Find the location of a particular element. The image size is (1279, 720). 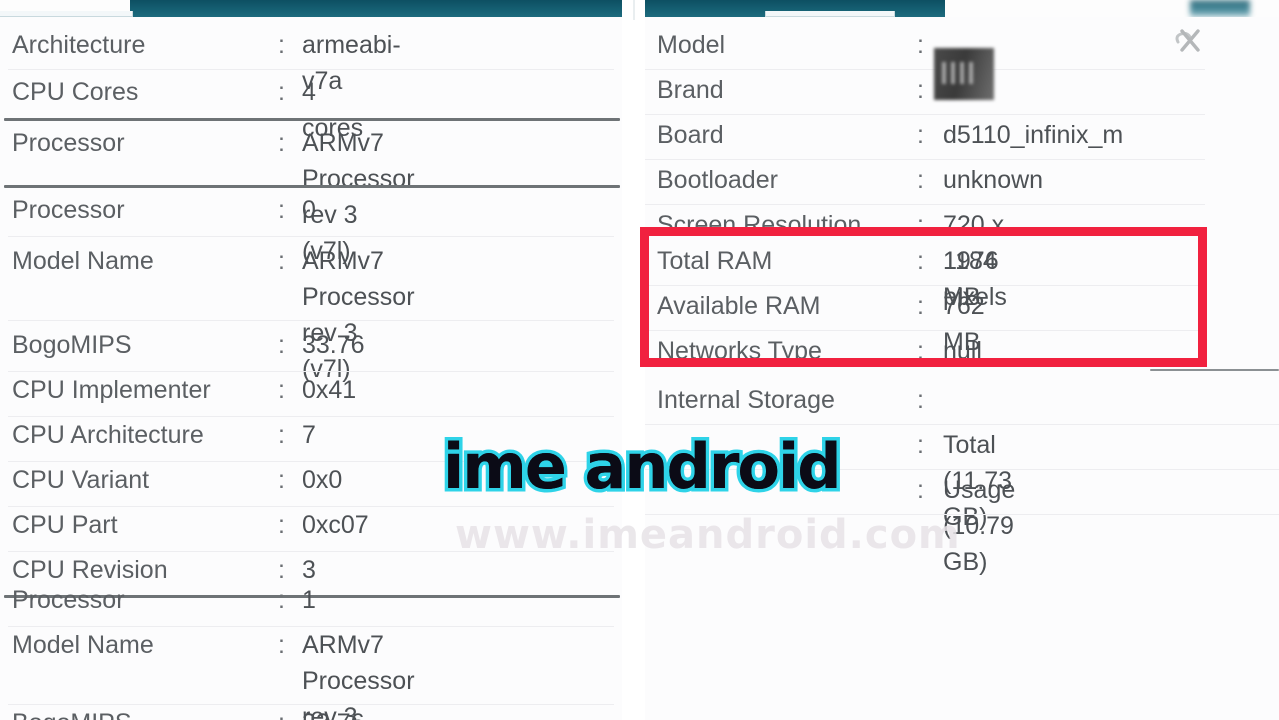

brand-value-redaction is located at coordinates (964, 74).